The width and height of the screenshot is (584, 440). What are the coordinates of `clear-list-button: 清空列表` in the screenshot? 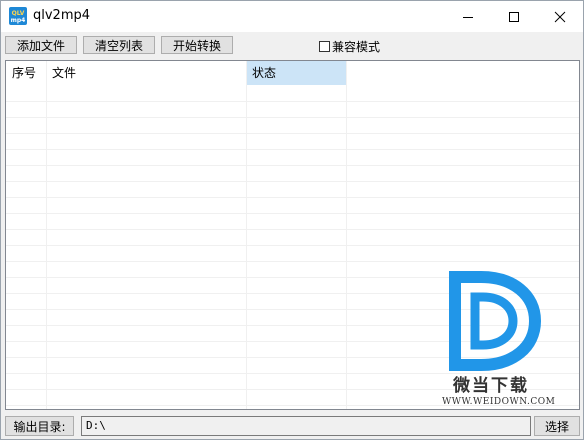 It's located at (119, 45).